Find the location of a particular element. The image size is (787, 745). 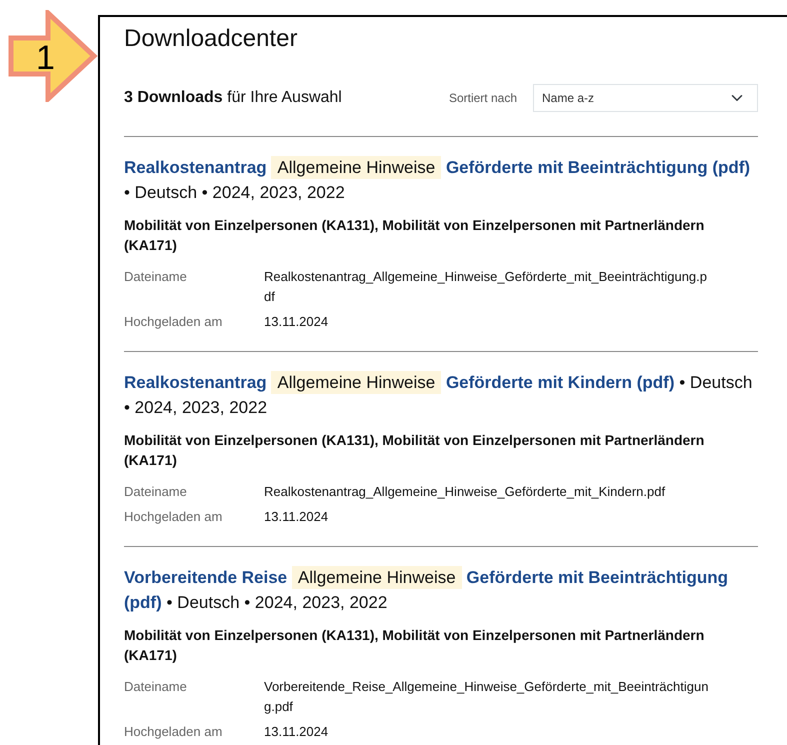

sort-label: Sortiert nach is located at coordinates (482, 98).